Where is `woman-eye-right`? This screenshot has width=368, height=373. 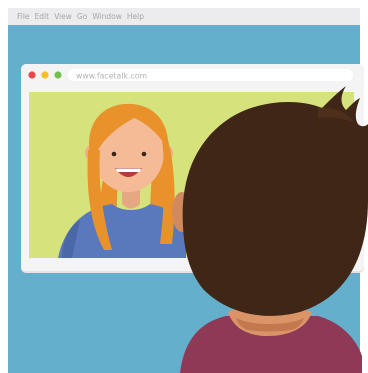
woman-eye-right is located at coordinates (144, 154).